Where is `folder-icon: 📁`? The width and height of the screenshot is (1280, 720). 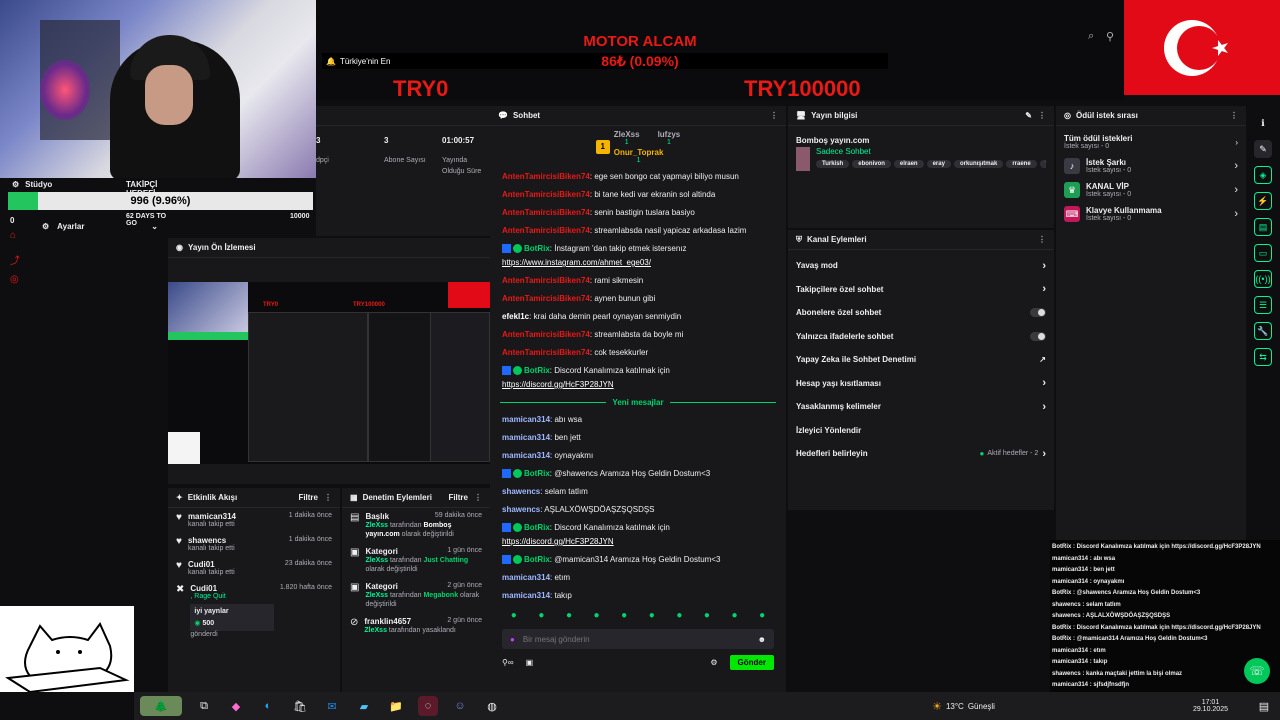 folder-icon: 📁 is located at coordinates (396, 706).